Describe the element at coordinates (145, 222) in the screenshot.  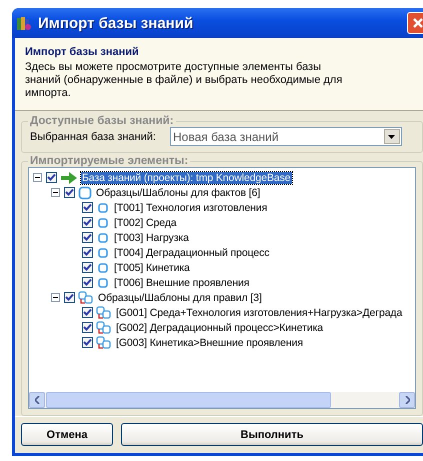
I see `tree-item: [T002] Среда` at that location.